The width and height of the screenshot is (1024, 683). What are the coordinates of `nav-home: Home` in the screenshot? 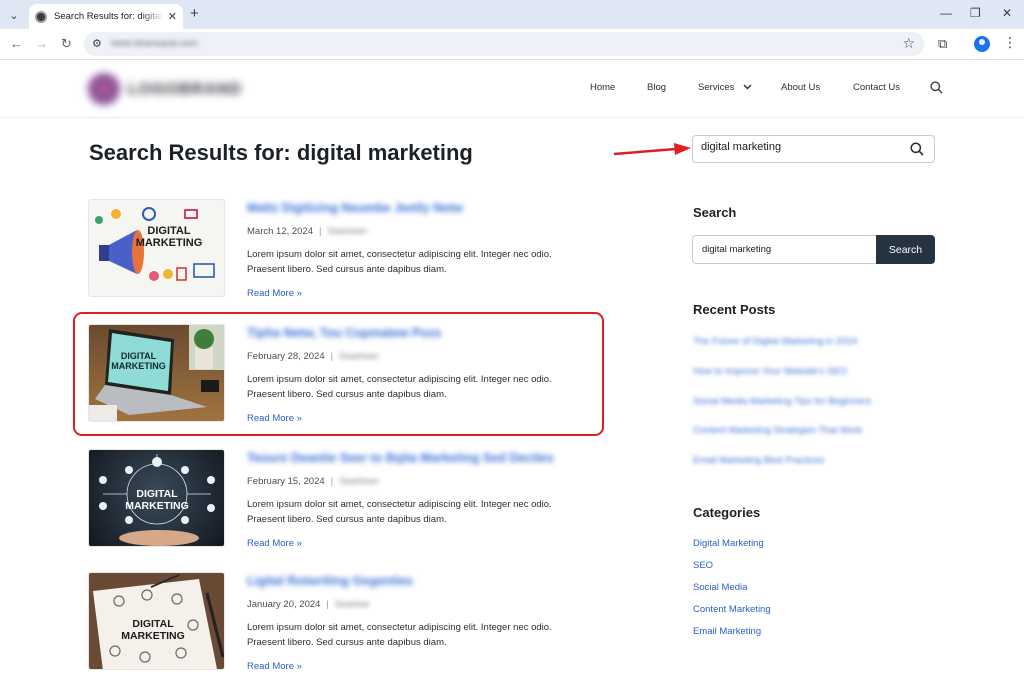 It's located at (602, 87).